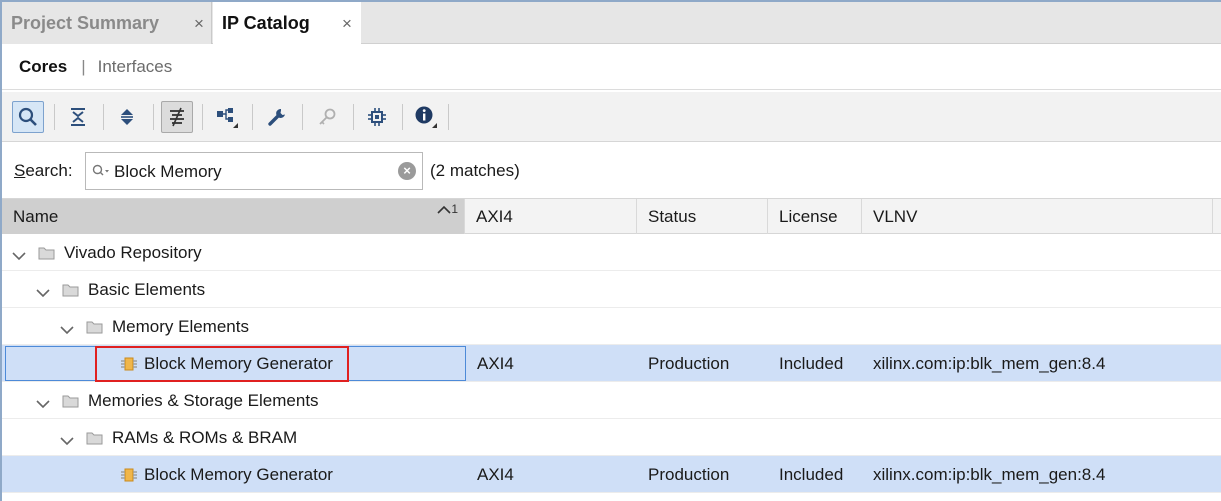  What do you see at coordinates (611, 437) in the screenshot?
I see `table-row: RAMs & ROMs & BRAM` at bounding box center [611, 437].